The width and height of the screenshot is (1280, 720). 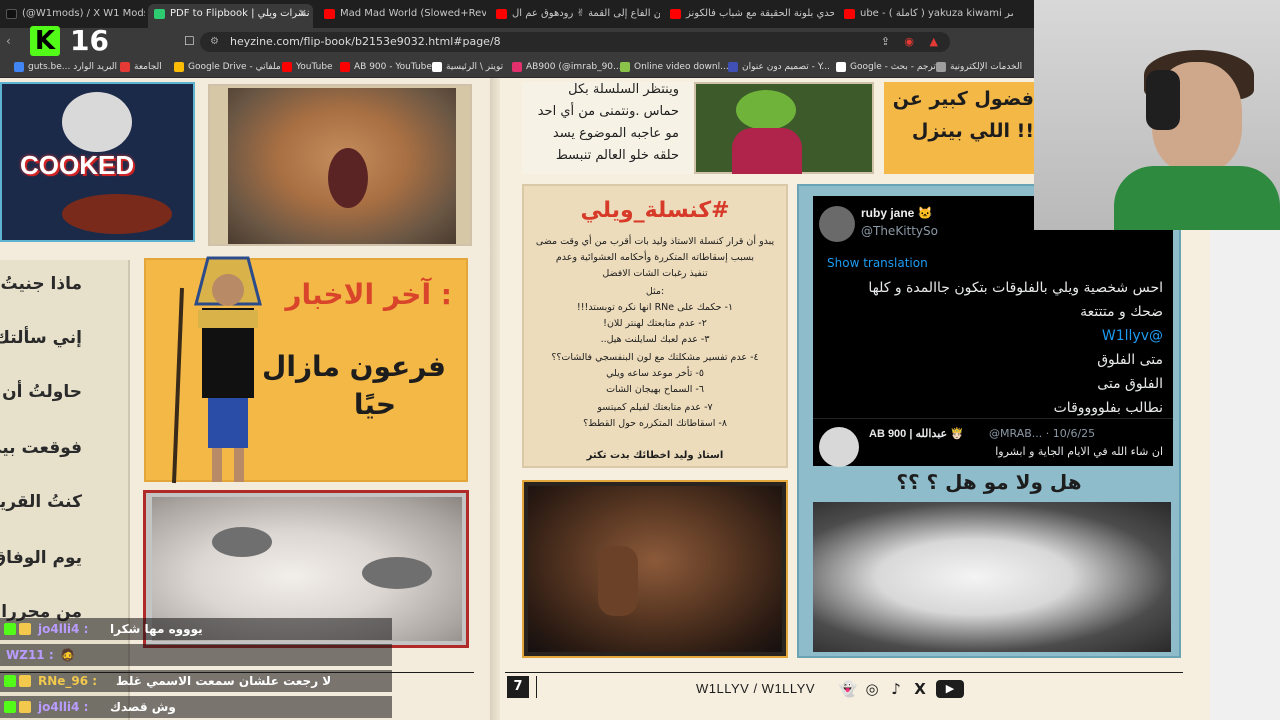 I want to click on chat-text: وش قصدك, so click(x=143, y=707).